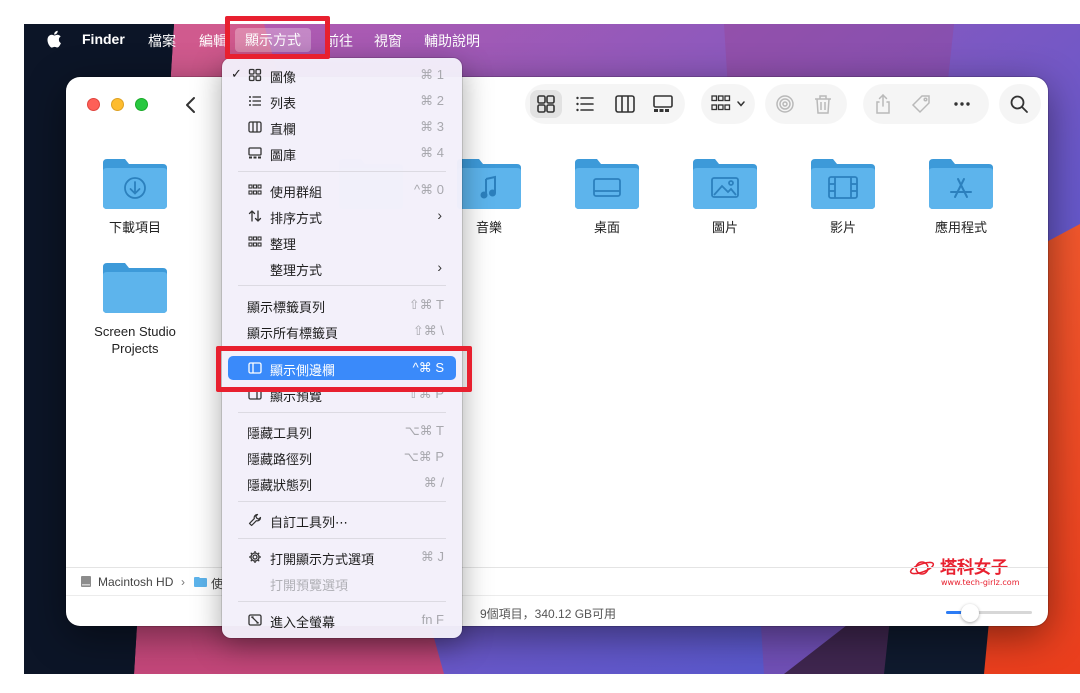 The image size is (1080, 693). What do you see at coordinates (296, 192) in the screenshot?
I see `menu-item-label: 使用群組` at bounding box center [296, 192].